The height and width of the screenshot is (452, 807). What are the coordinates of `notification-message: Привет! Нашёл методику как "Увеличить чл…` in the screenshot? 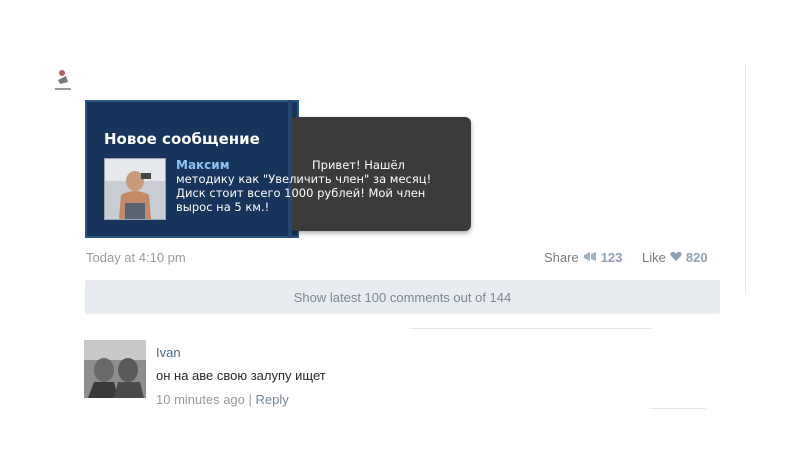 It's located at (304, 186).